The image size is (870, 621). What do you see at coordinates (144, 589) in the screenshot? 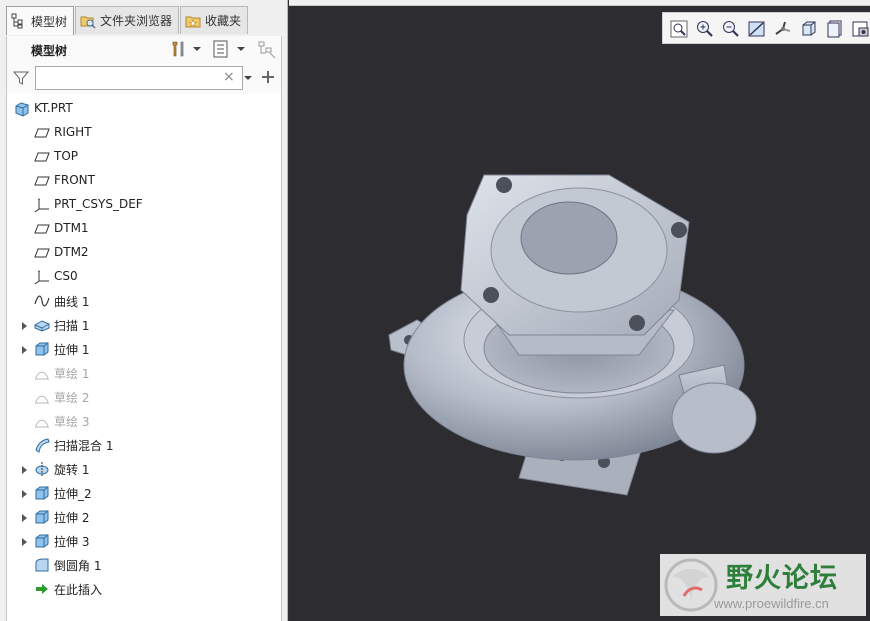
I see `tree-item: 在此插入` at bounding box center [144, 589].